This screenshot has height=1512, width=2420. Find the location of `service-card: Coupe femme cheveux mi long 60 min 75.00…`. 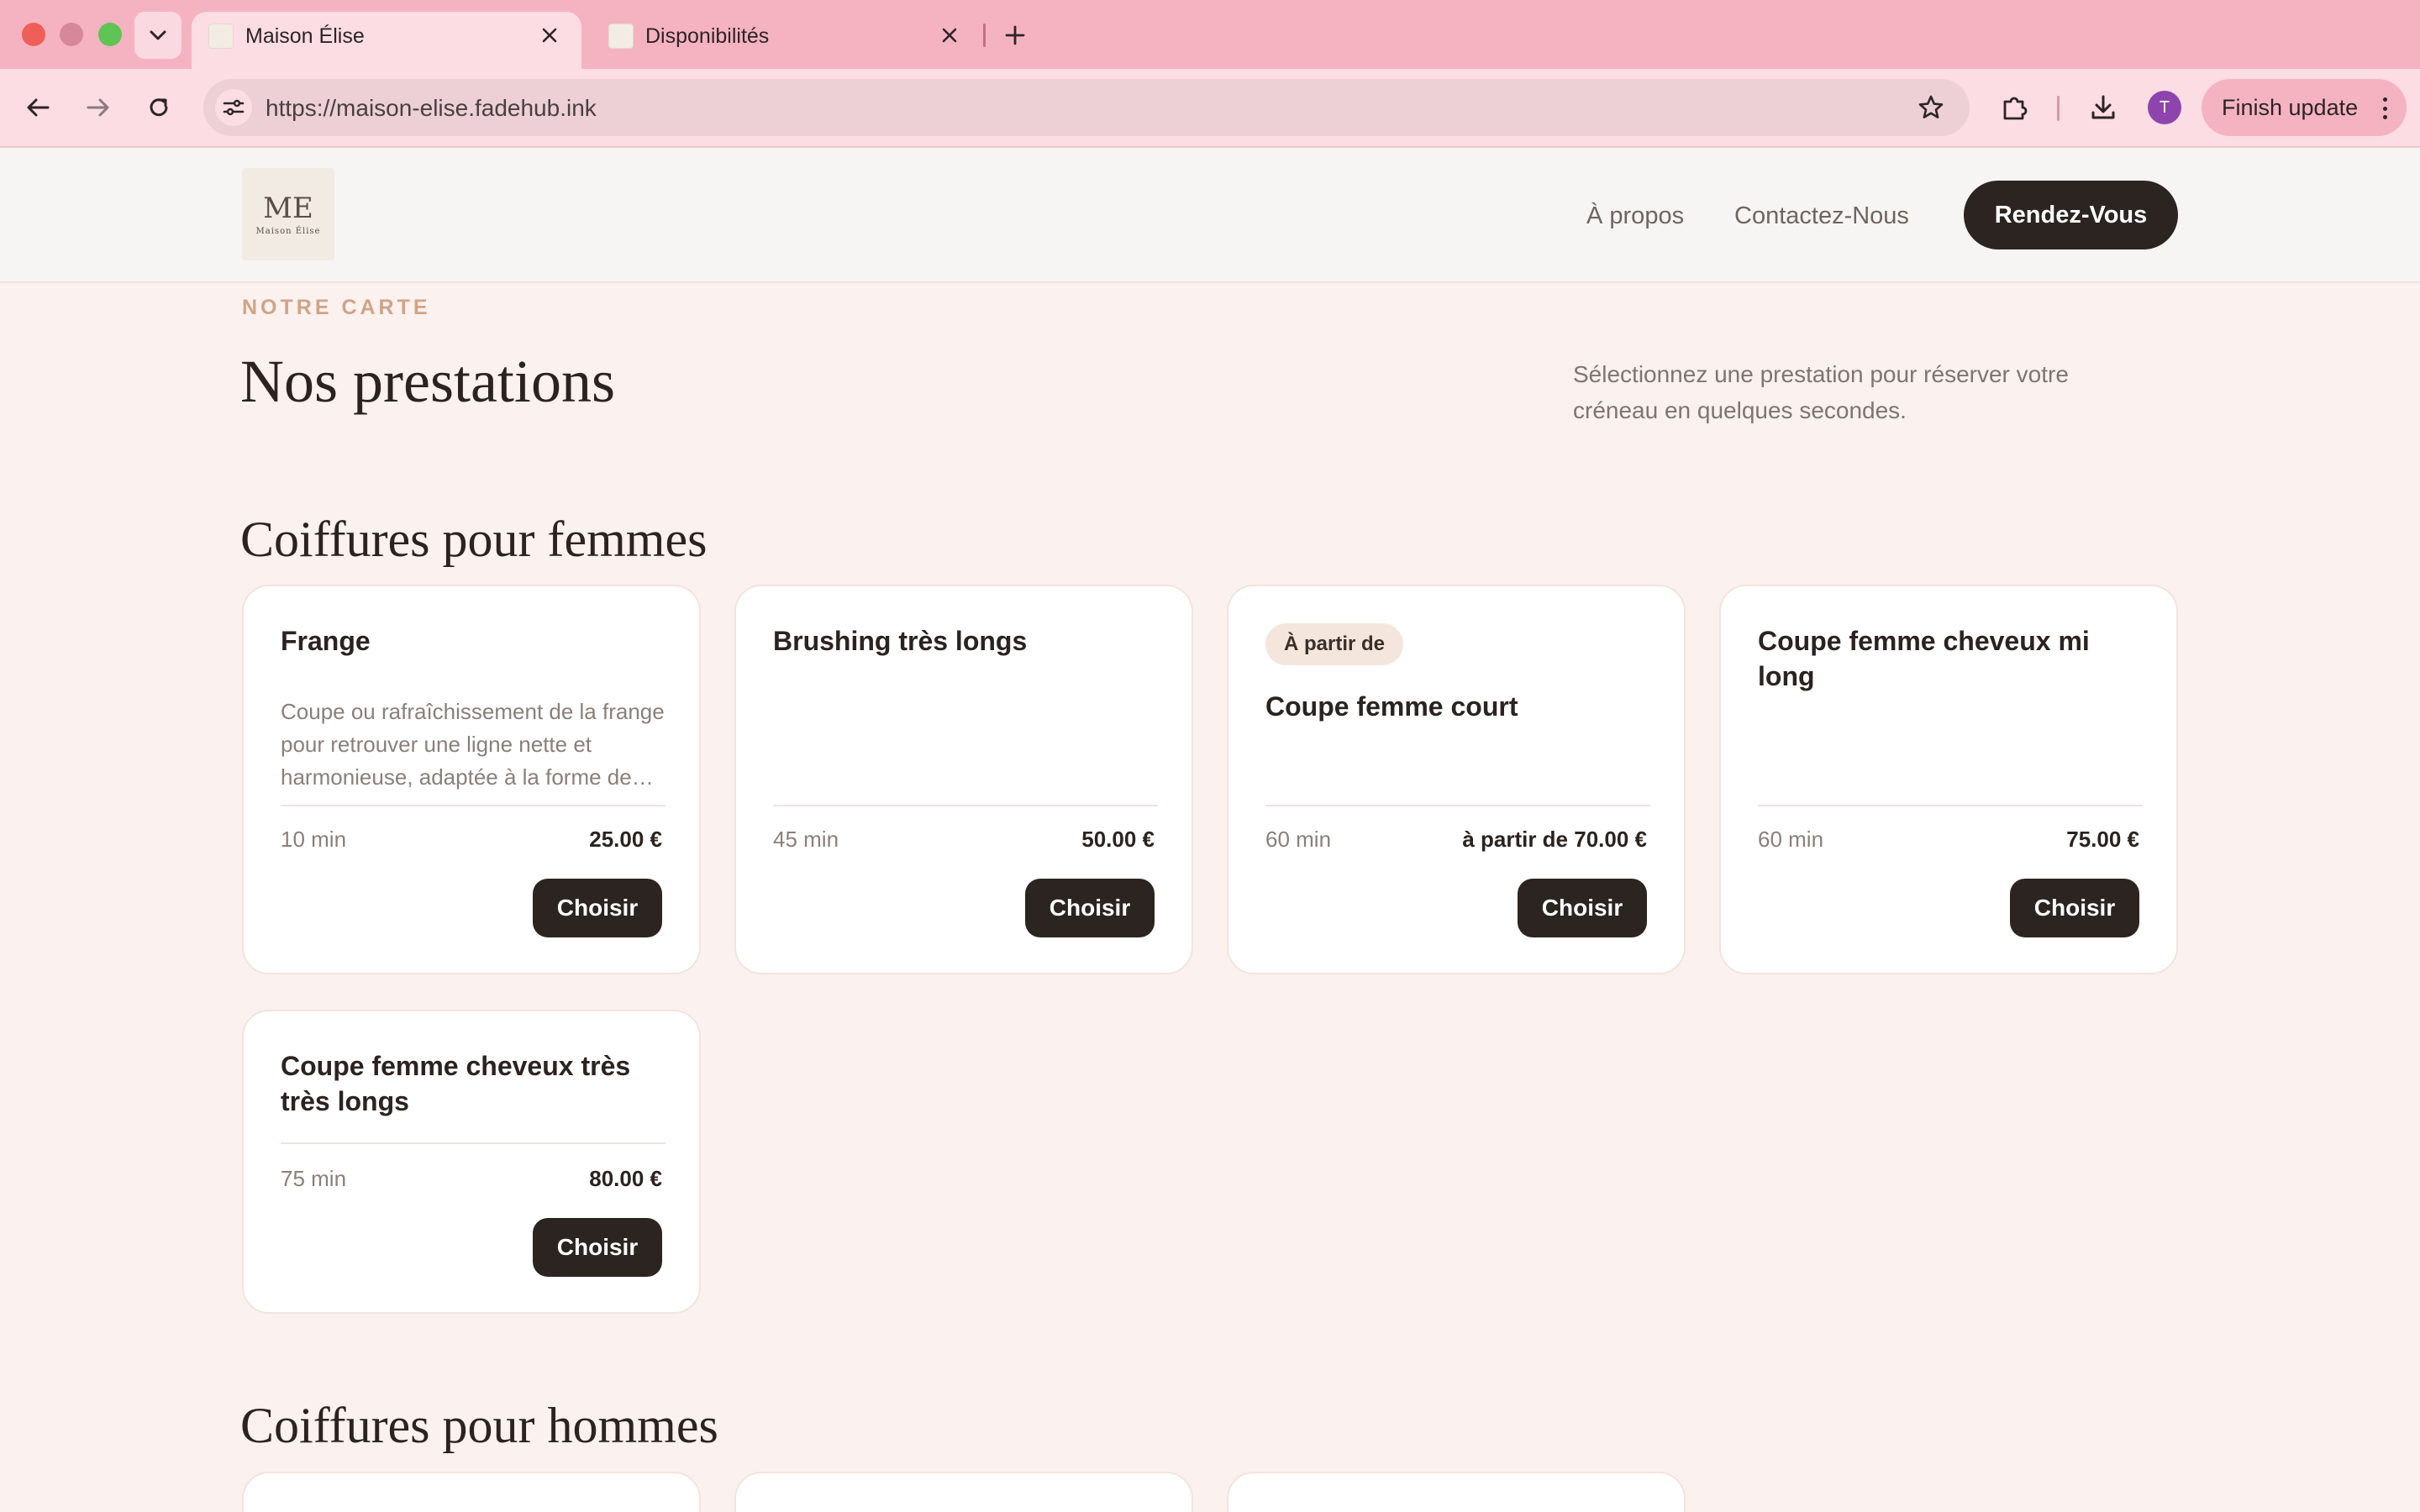

service-card: Coupe femme cheveux mi long 60 min 75.00… is located at coordinates (1948, 779).